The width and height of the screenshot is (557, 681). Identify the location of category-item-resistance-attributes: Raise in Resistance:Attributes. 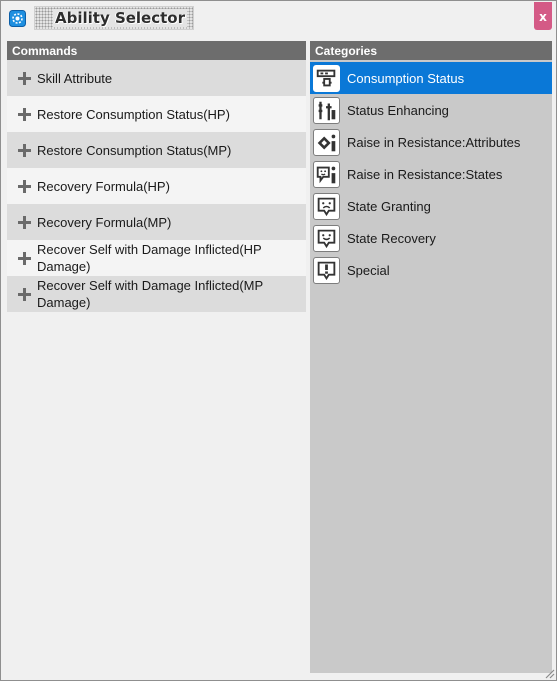
(431, 142).